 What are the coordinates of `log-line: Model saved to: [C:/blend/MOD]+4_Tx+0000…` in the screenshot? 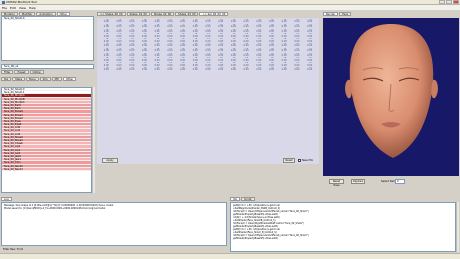 It's located at (55, 208).